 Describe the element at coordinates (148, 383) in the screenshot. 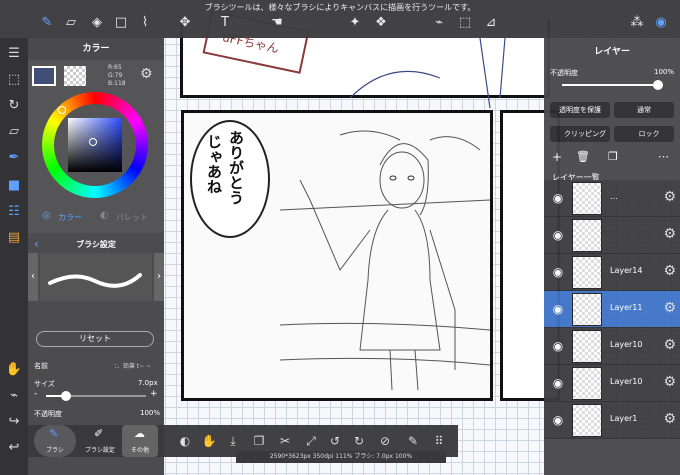

I see `size-value: 7.0px` at that location.